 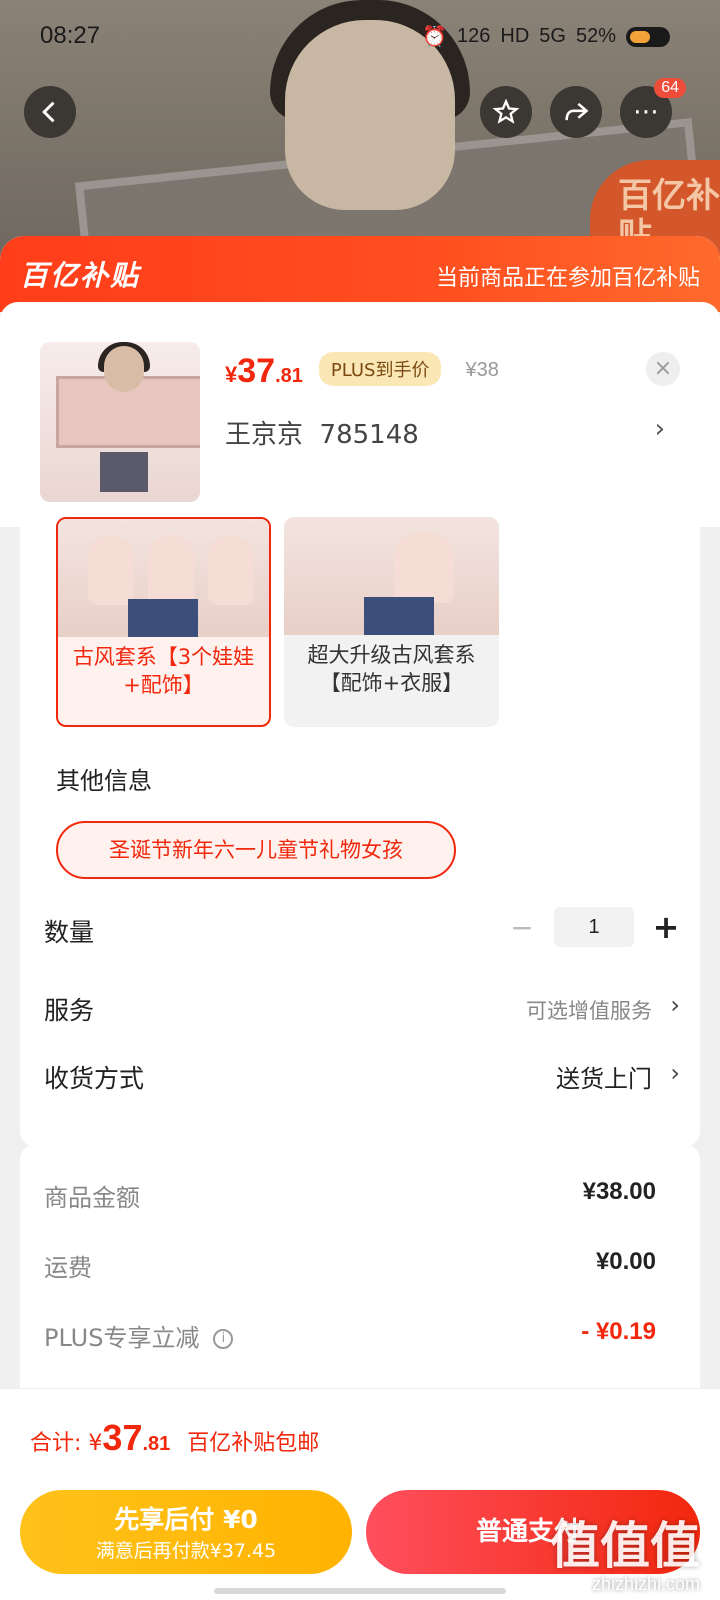 I want to click on shipping-fee-value: ¥0.00, so click(x=625, y=1261).